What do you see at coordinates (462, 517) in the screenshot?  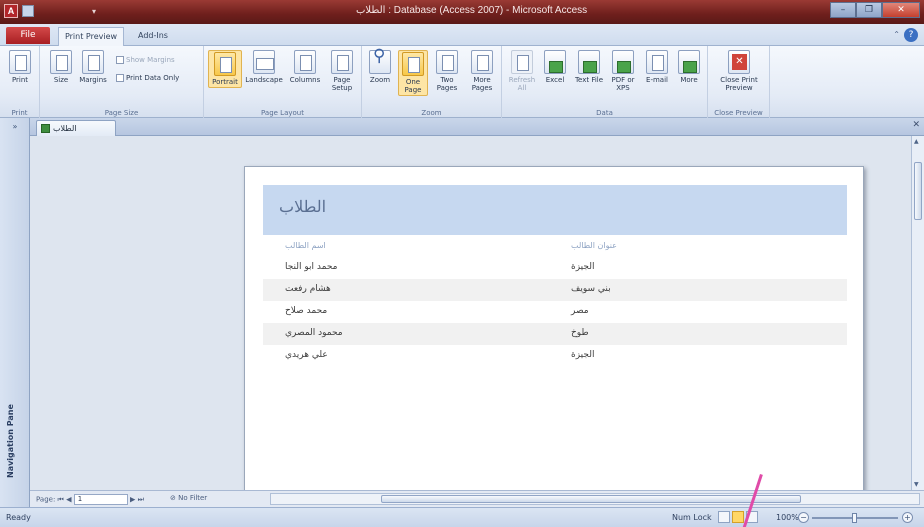 I see `status-bar: Ready Num Lock 100% − +` at bounding box center [462, 517].